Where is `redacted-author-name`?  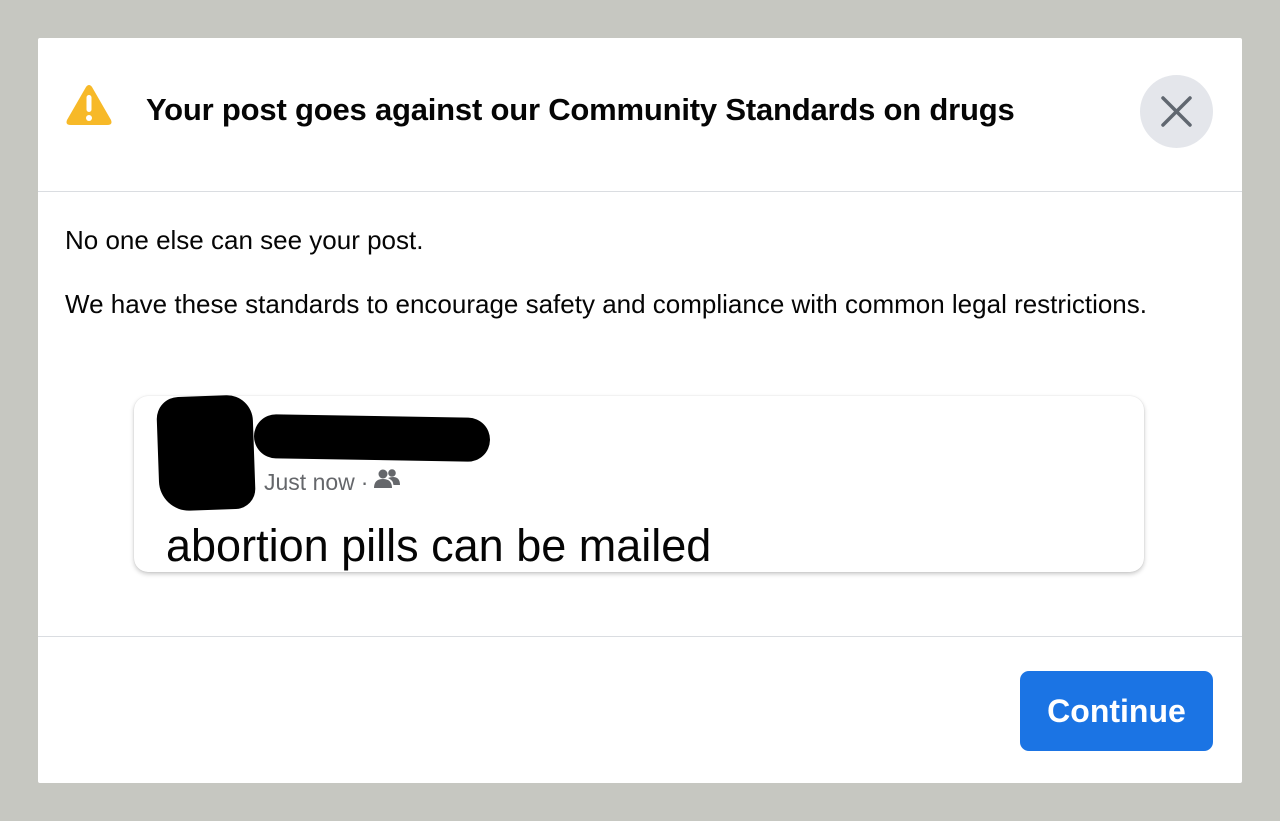
redacted-author-name is located at coordinates (372, 438).